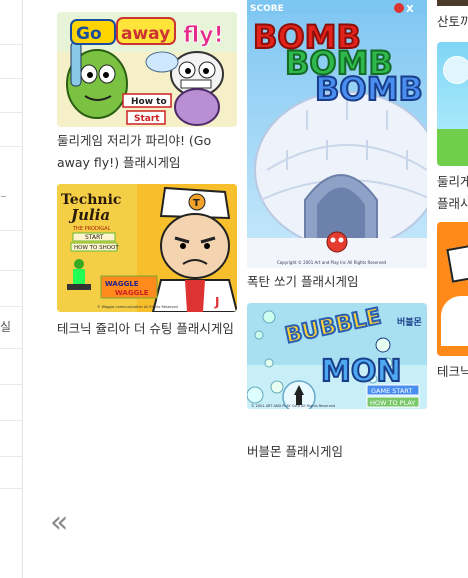 The width and height of the screenshot is (468, 578). I want to click on svg-text: HOW TO PLAY, so click(392, 403).